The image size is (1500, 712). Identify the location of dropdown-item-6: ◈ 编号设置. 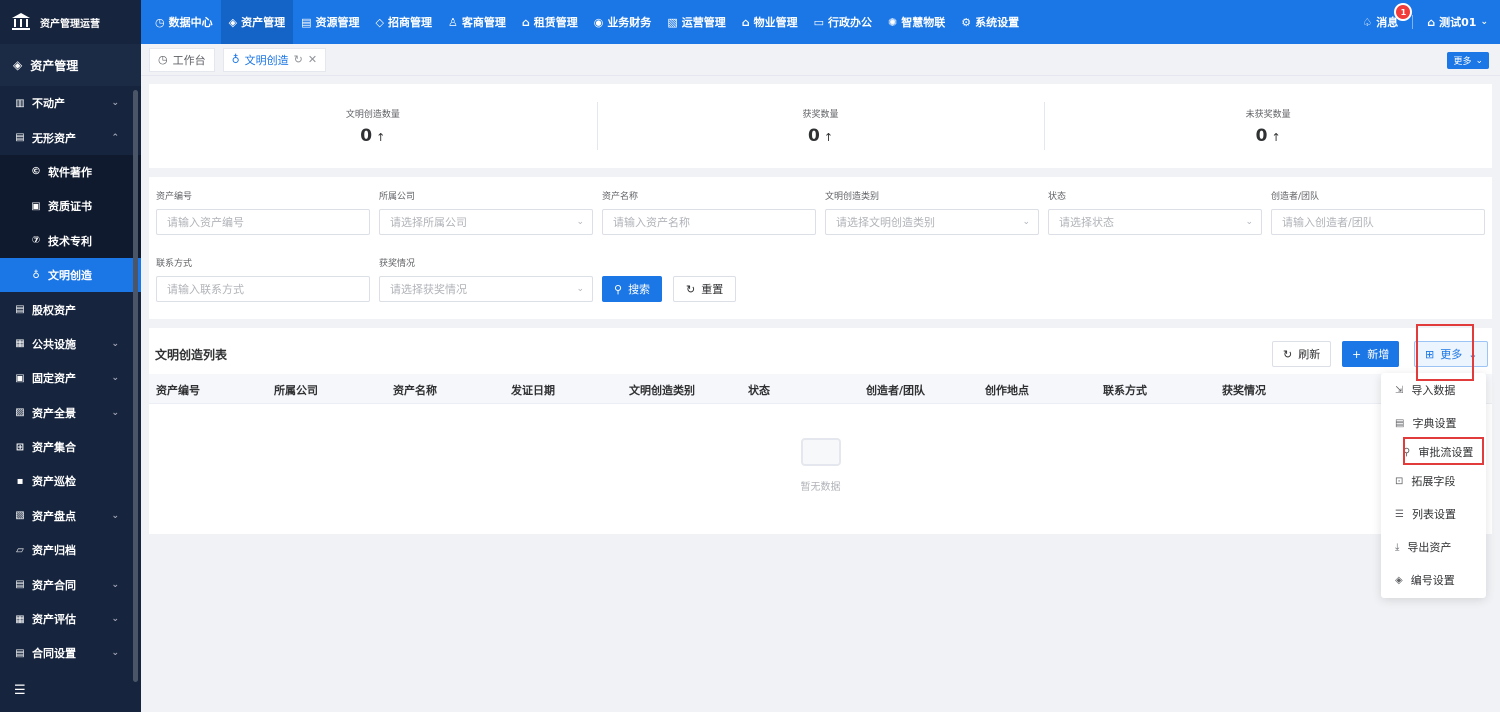
(1425, 580).